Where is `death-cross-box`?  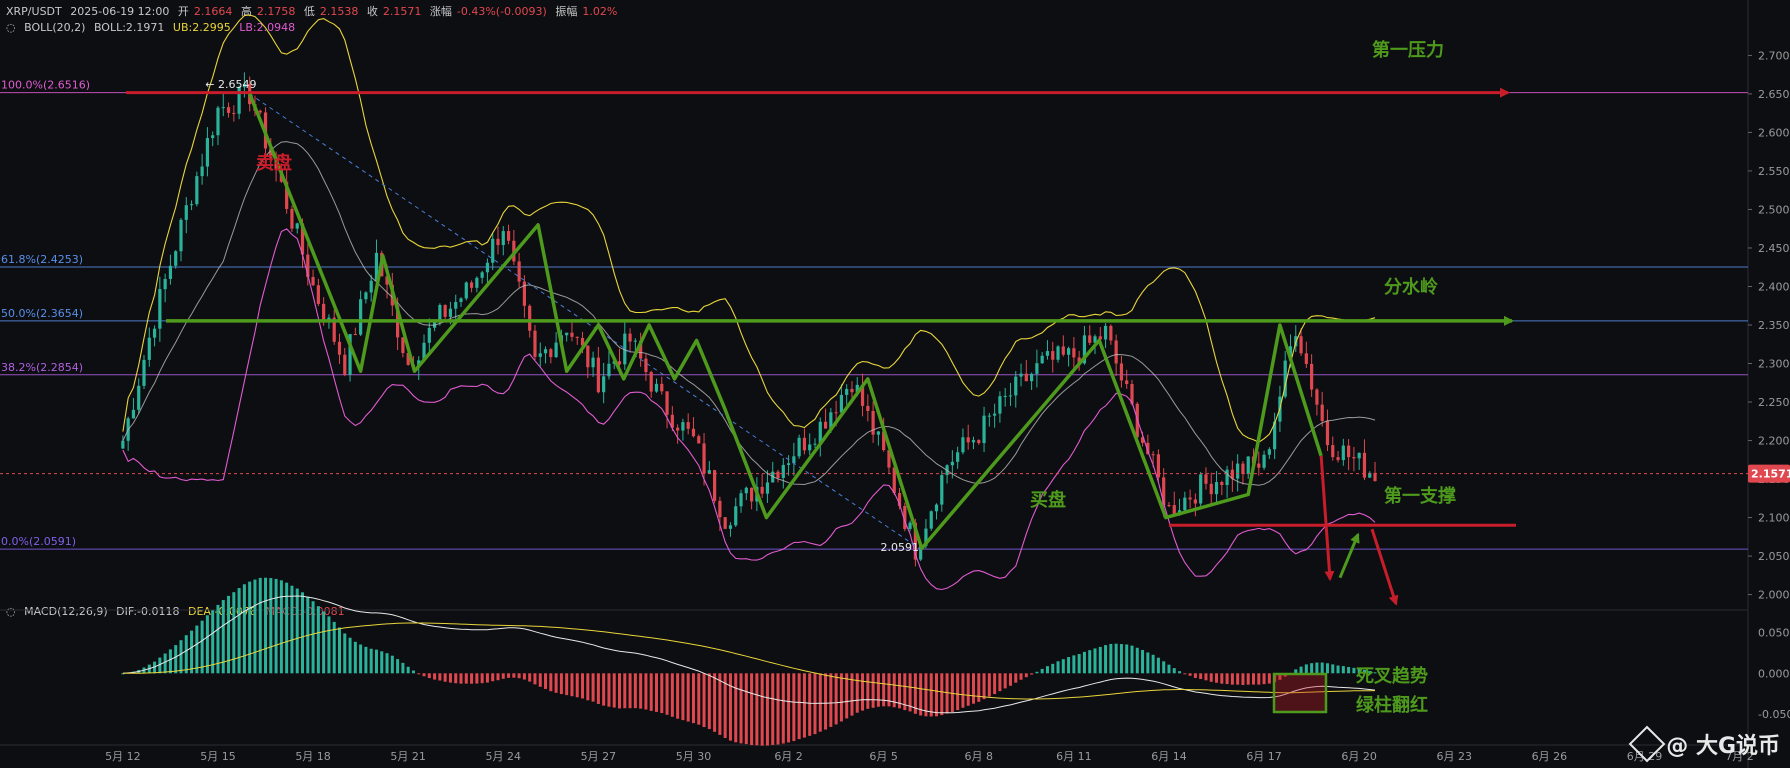
death-cross-box is located at coordinates (1300, 693).